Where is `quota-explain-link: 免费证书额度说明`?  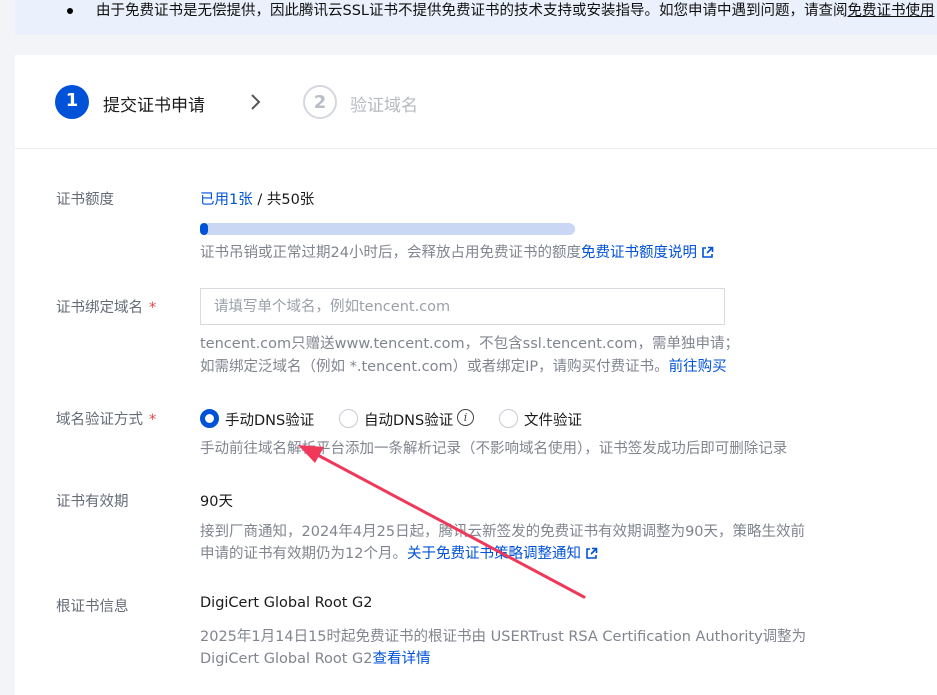 quota-explain-link: 免费证书额度说明 is located at coordinates (639, 253).